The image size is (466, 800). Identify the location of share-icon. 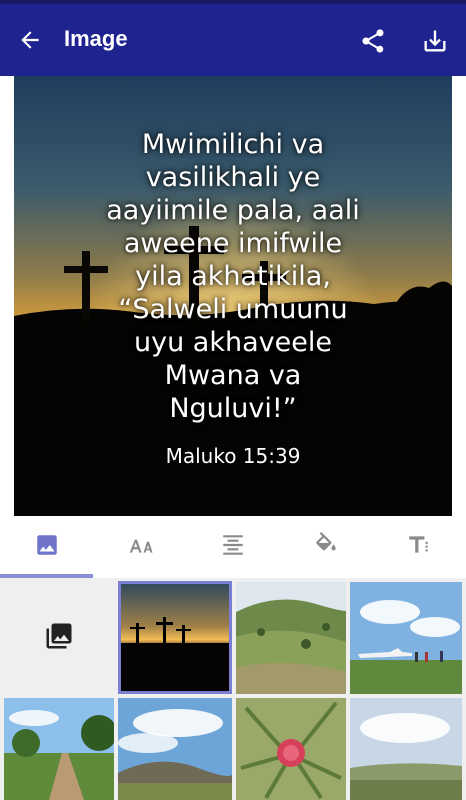
(373, 41).